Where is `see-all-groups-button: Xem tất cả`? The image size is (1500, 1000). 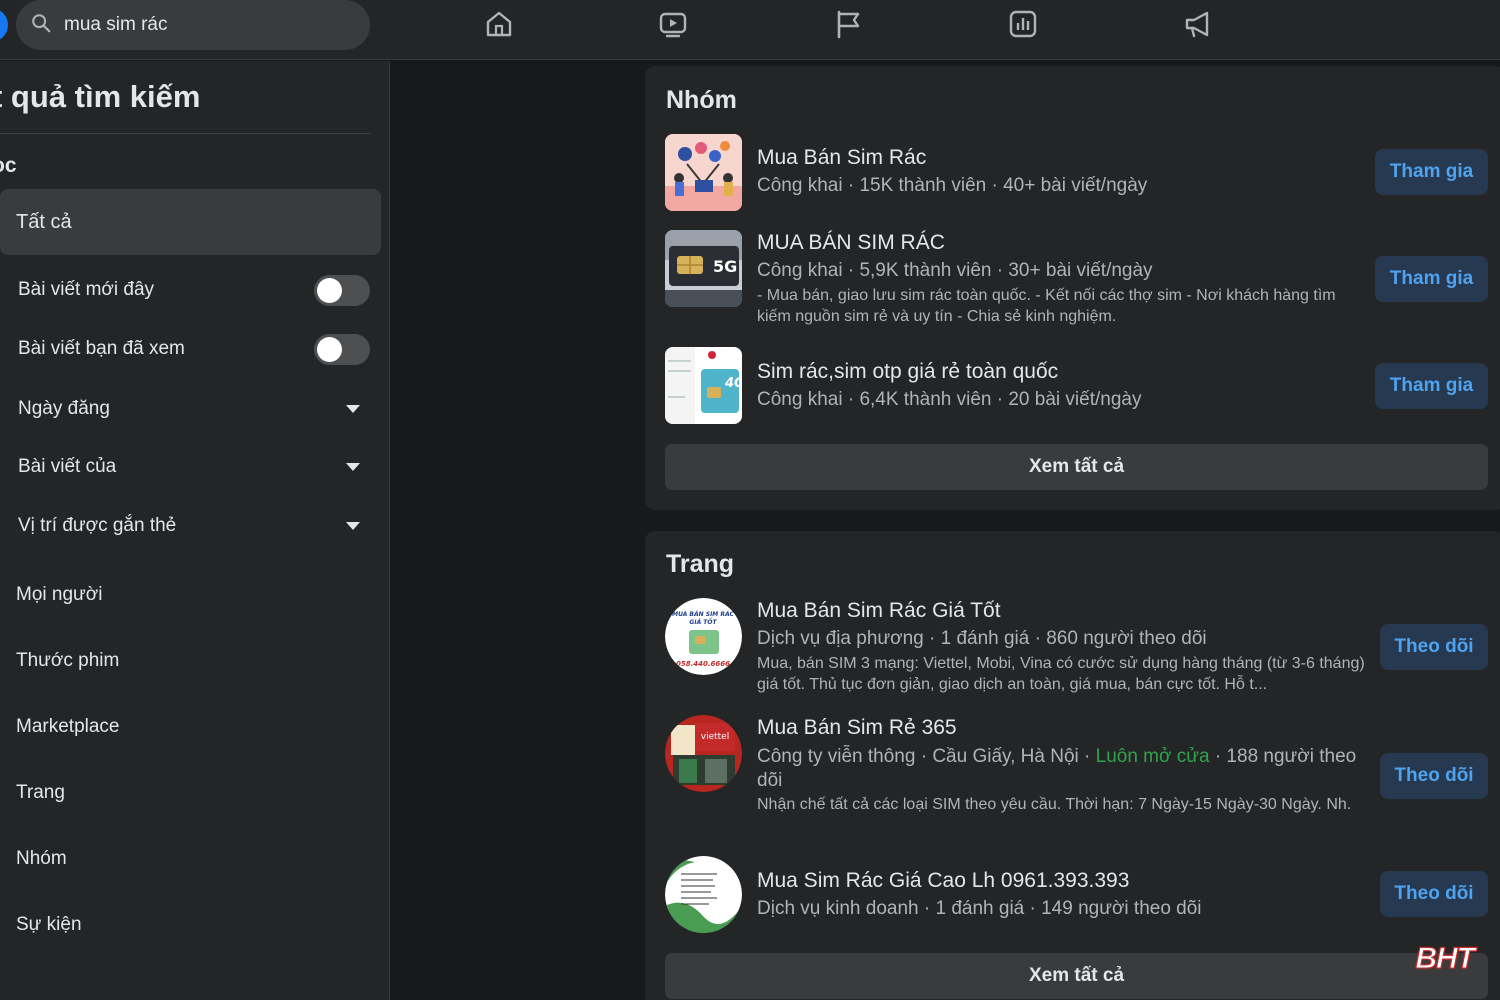 see-all-groups-button: Xem tất cả is located at coordinates (1076, 467).